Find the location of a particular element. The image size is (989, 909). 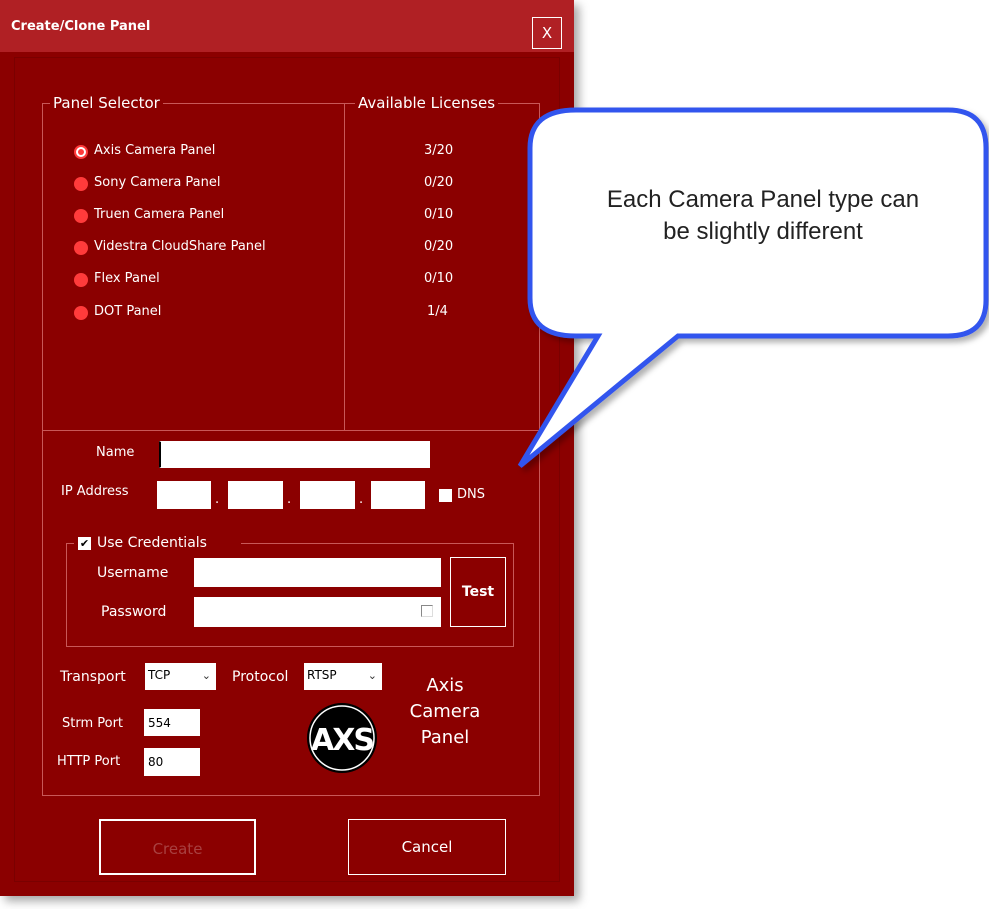

logo-caption-line: Panel is located at coordinates (445, 737).